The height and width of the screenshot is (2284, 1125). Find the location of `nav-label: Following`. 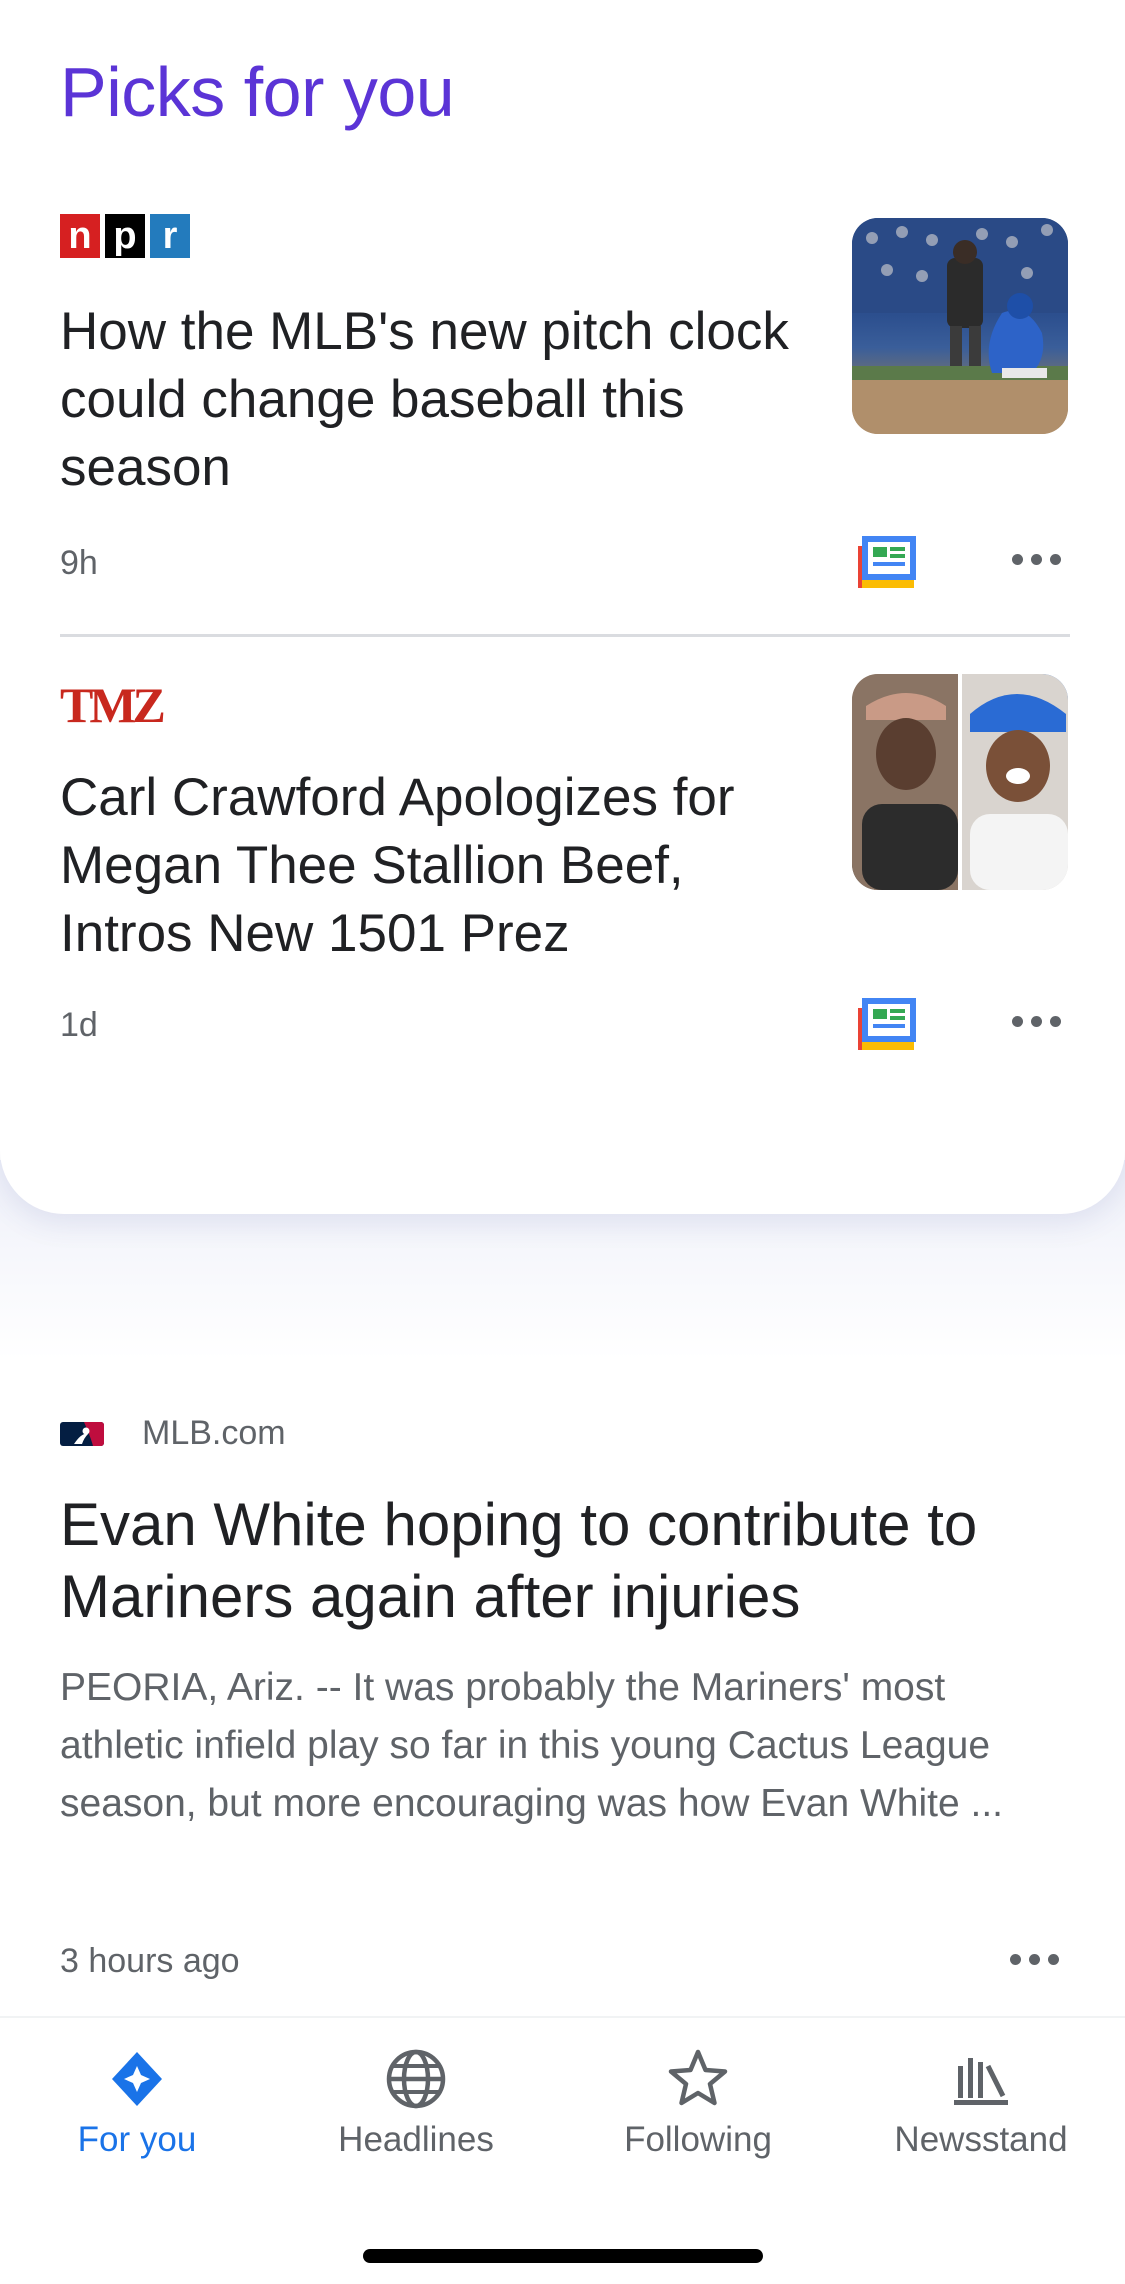

nav-label: Following is located at coordinates (698, 2139).